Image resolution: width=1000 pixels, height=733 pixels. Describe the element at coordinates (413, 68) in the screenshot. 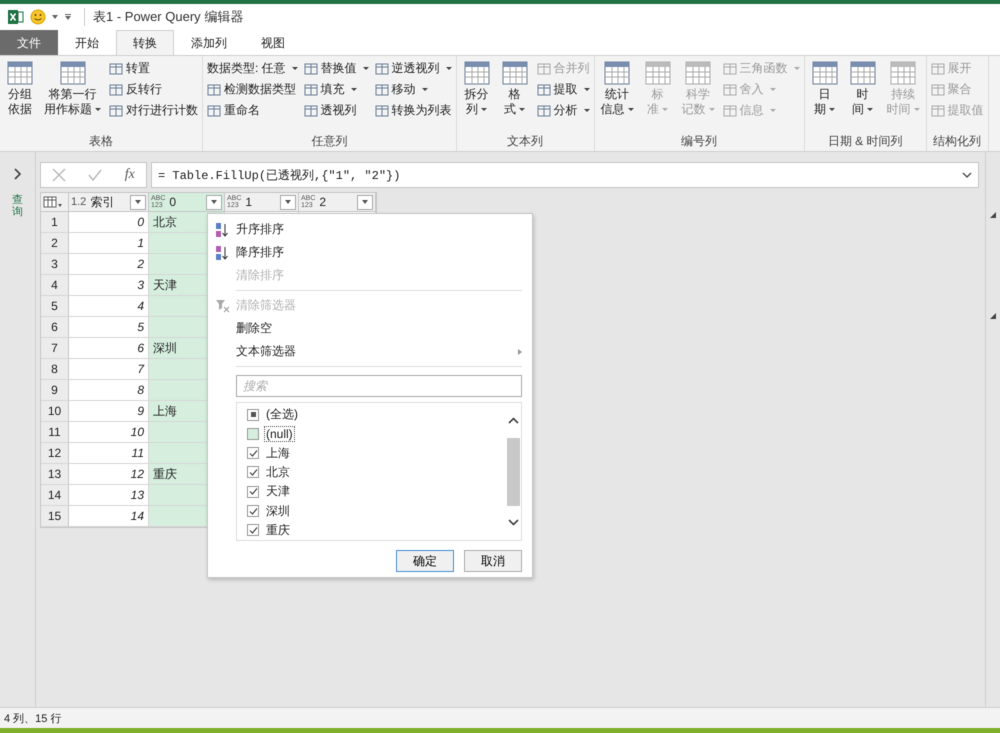

I see `ribbon-button: 逆透视列` at that location.